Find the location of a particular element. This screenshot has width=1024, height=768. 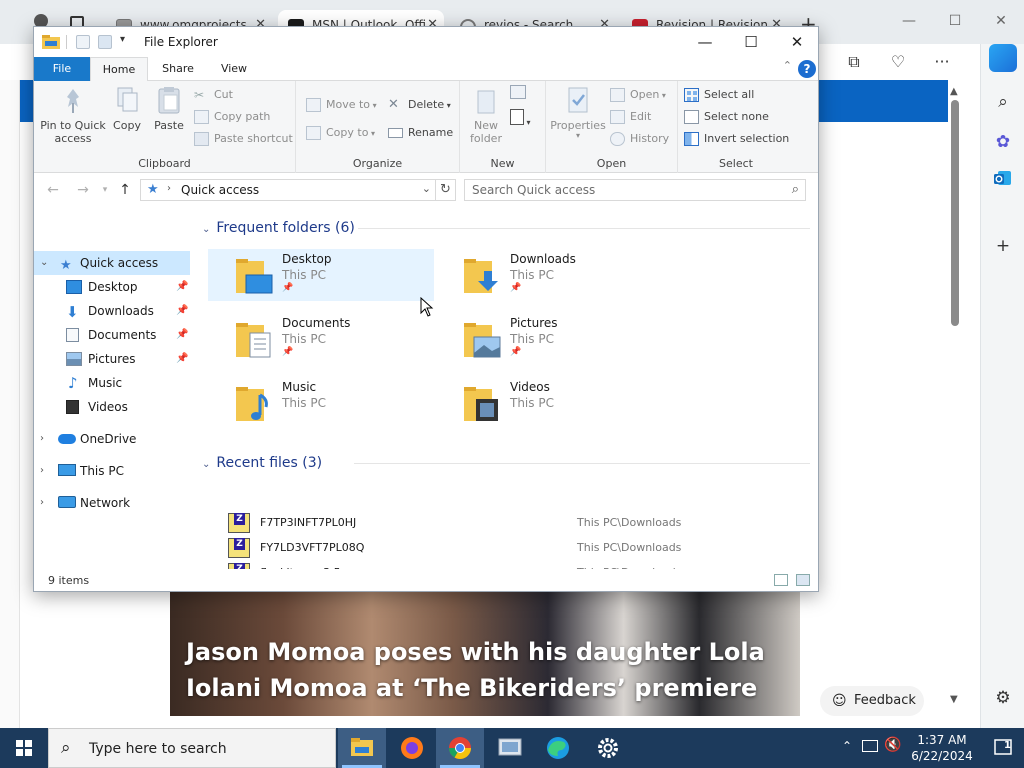

nav-item-onedrive: › OneDrive is located at coordinates (112, 439).